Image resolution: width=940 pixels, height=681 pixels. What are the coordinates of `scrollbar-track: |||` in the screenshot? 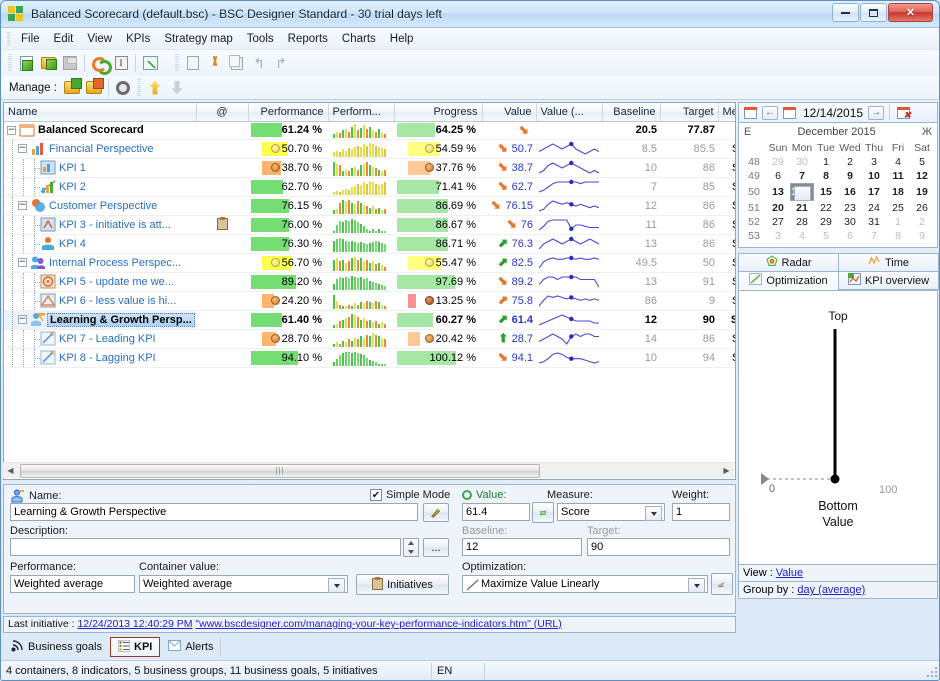 It's located at (368, 470).